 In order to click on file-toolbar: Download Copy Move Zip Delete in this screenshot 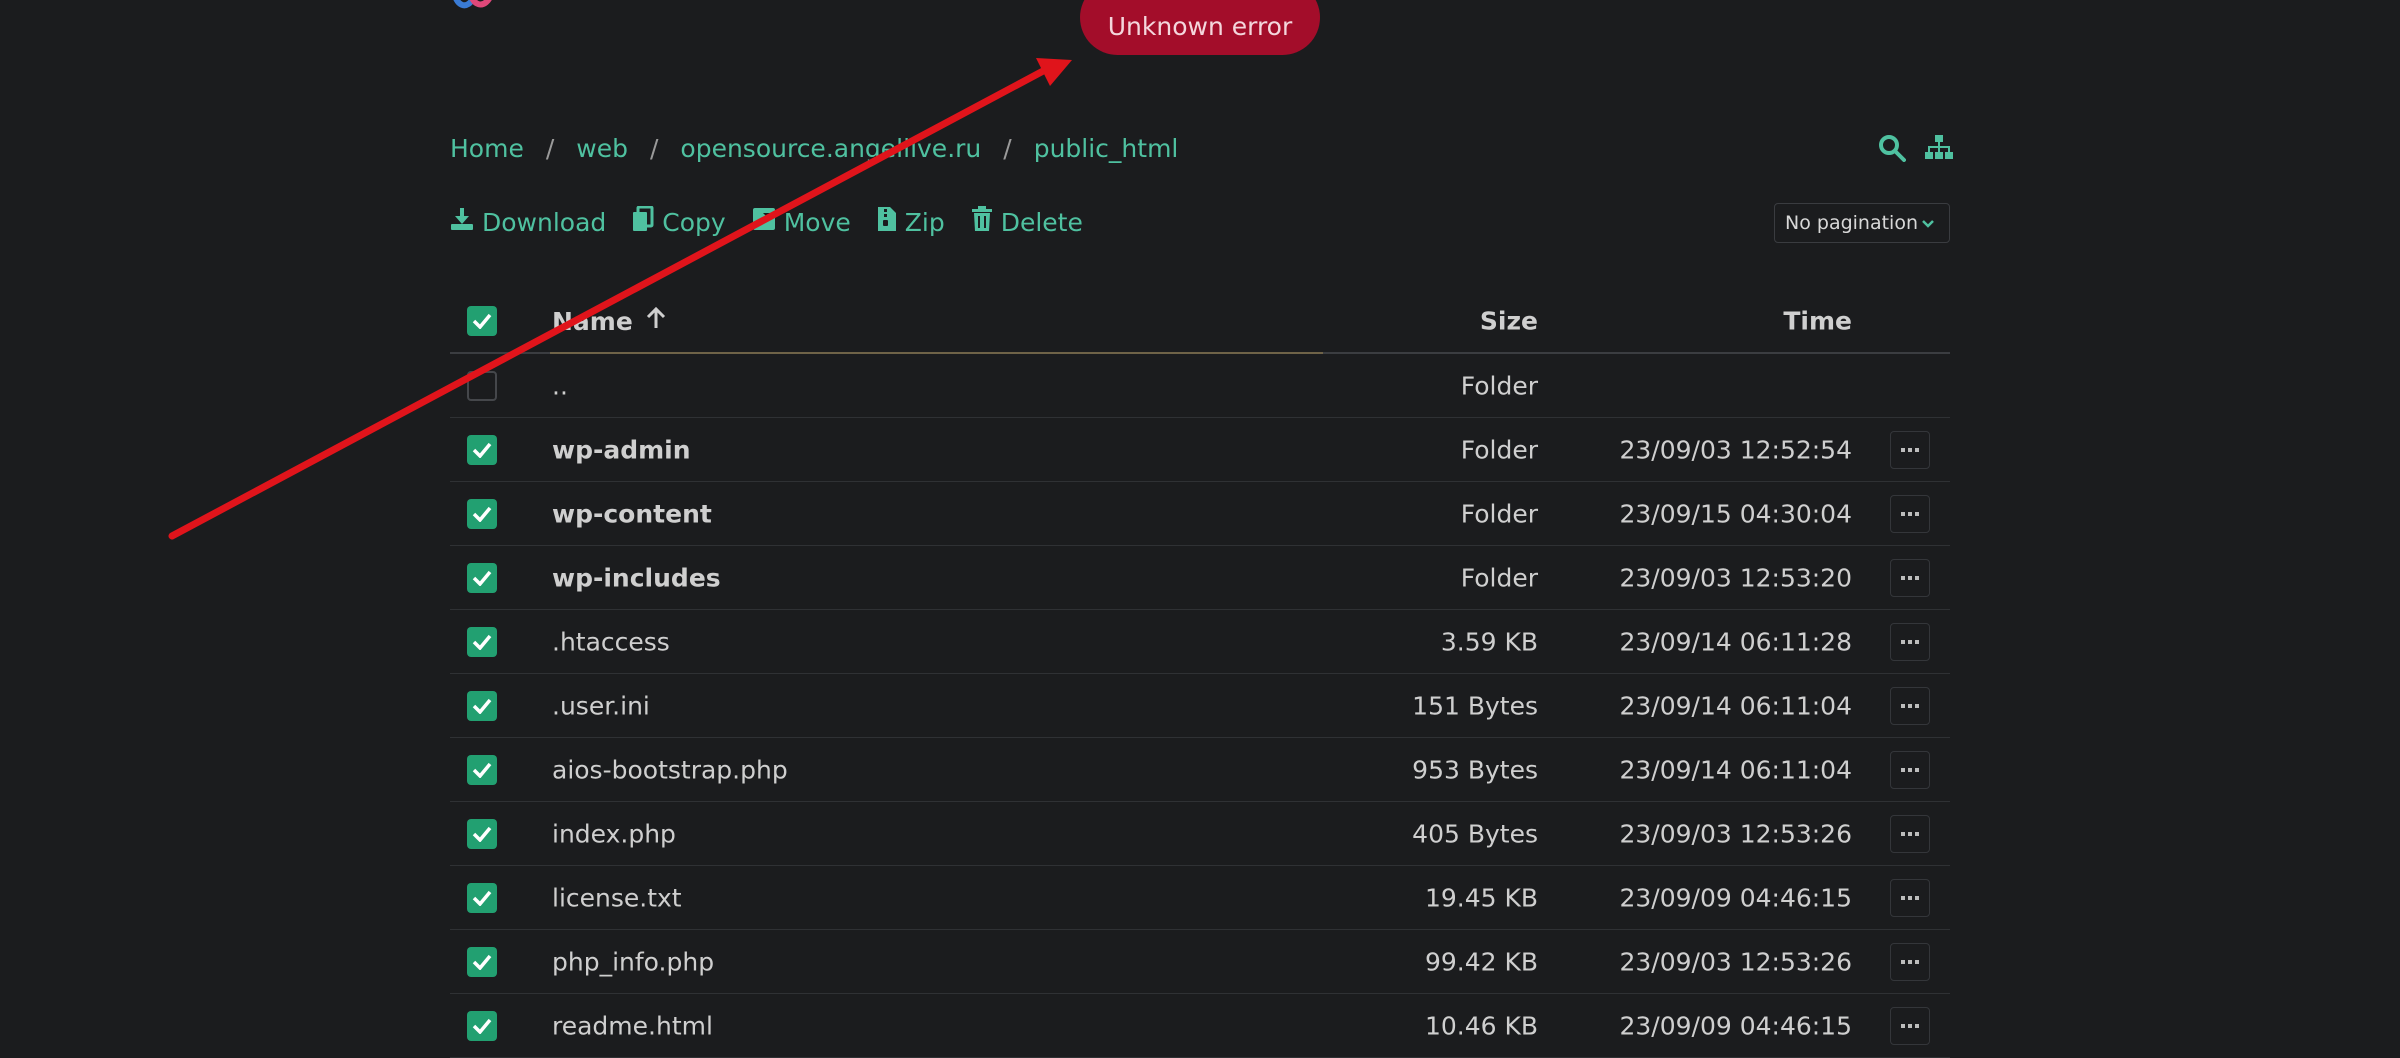, I will do `click(766, 222)`.